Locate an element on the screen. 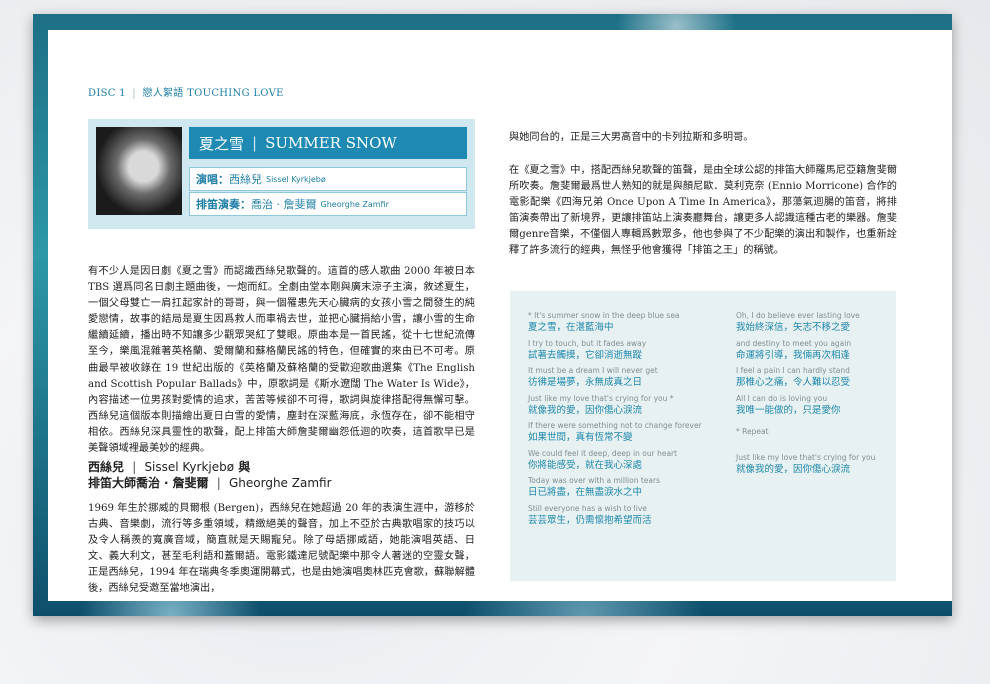 This screenshot has height=684, width=990. subhead-singer-en: Sissel Kyrkjebø is located at coordinates (189, 467).